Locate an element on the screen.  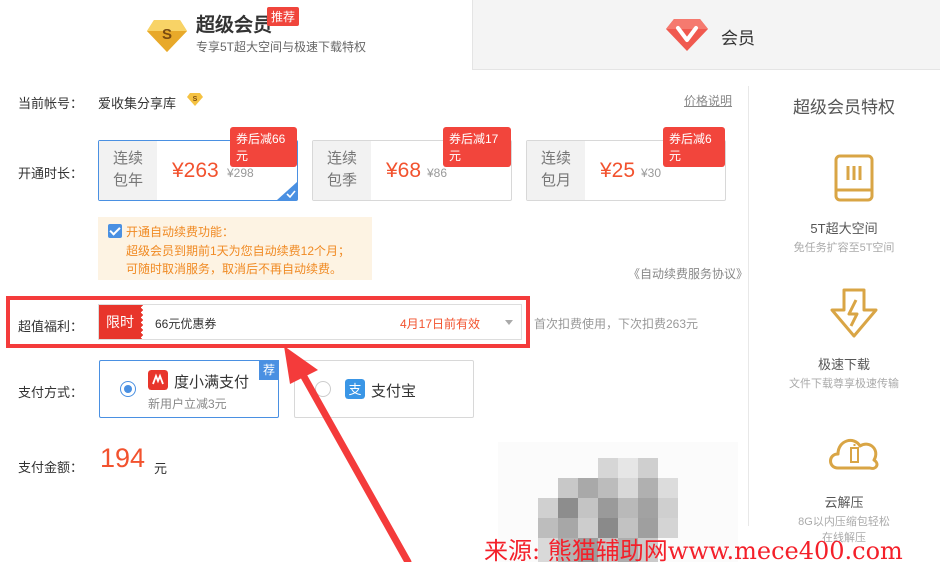
tab-member: 会员 is located at coordinates (706, 35).